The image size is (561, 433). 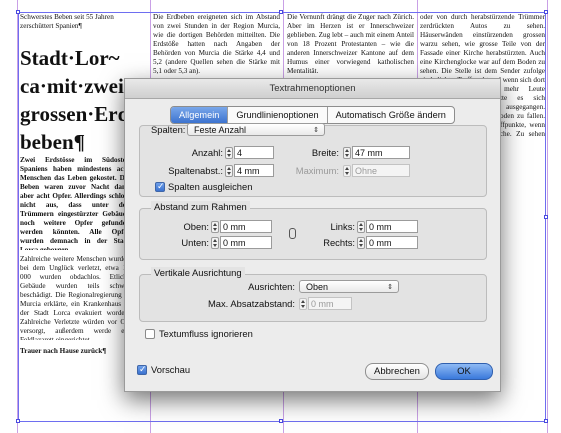 I want to click on count-field: 4, so click(x=249, y=152).